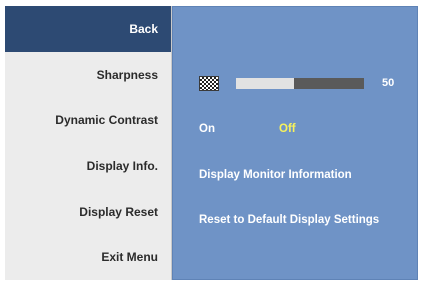 This screenshot has height=285, width=424. I want to click on sharpness-slider-fill, so click(265, 83).